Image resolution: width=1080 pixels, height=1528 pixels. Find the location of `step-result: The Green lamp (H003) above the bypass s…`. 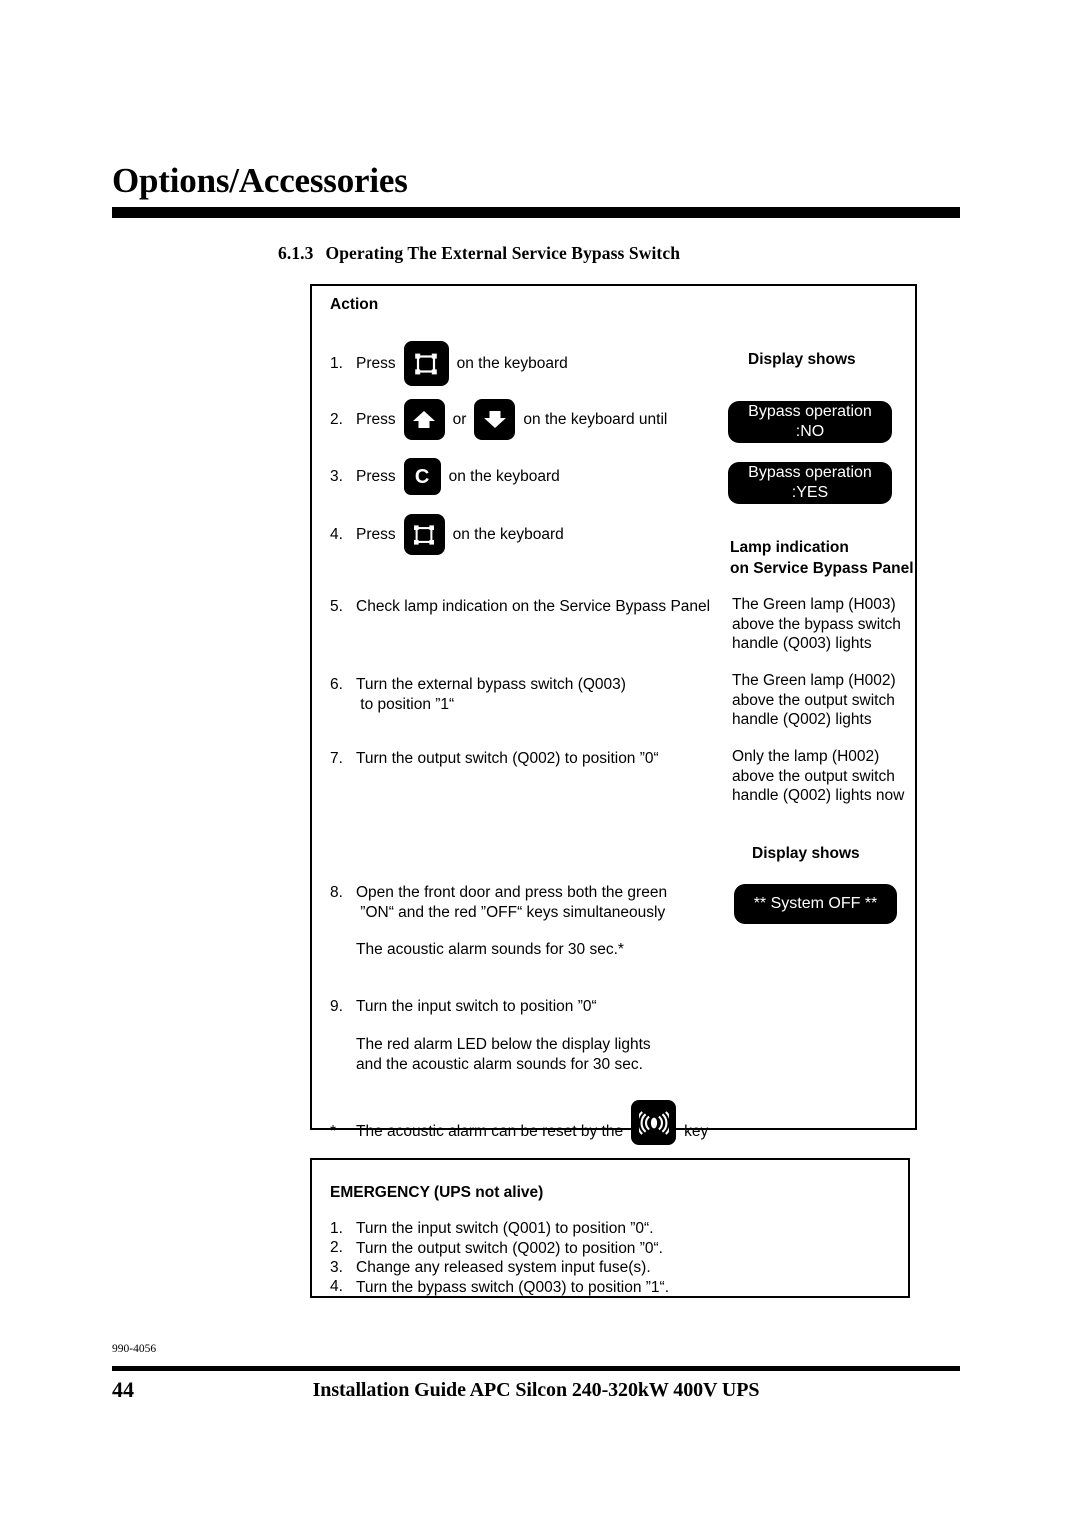

step-result: The Green lamp (H003) above the bypass s… is located at coordinates (816, 624).